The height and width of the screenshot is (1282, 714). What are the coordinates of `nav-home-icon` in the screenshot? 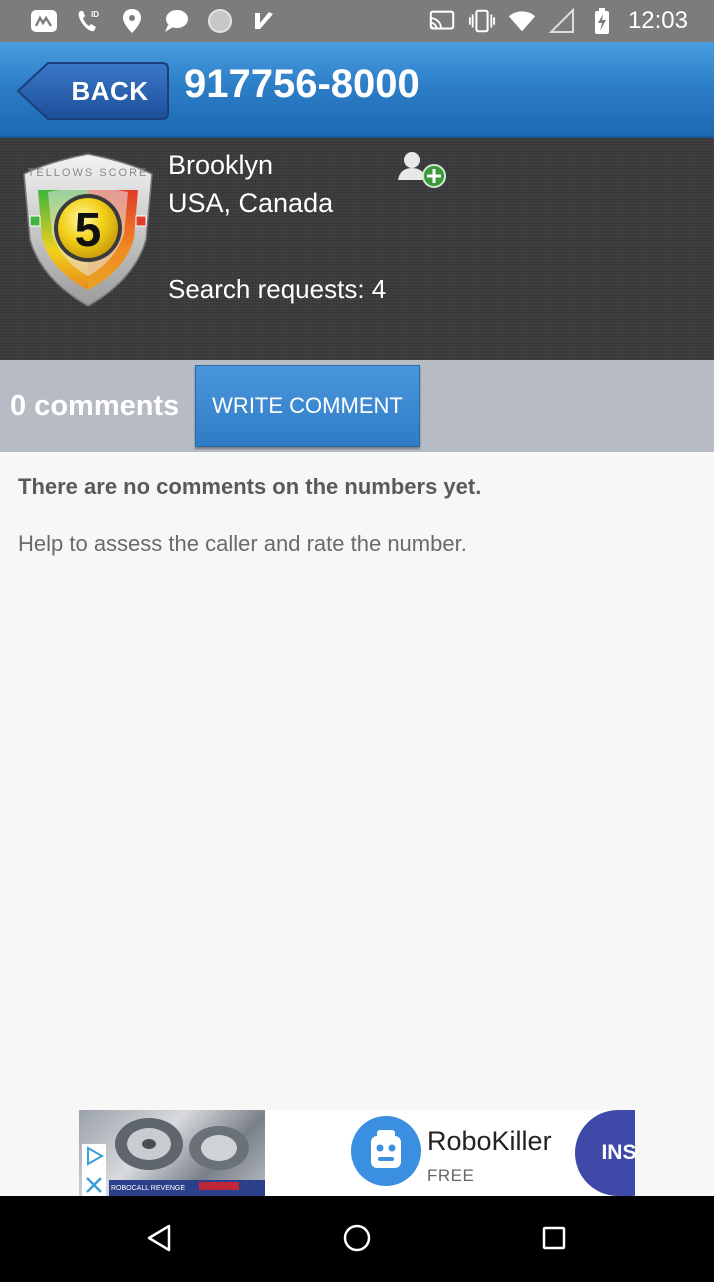 It's located at (357, 1238).